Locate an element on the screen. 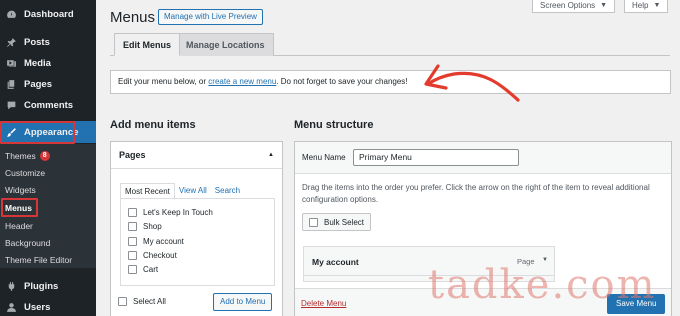 This screenshot has width=680, height=316. tab-edit-menus: Edit Menus is located at coordinates (147, 44).